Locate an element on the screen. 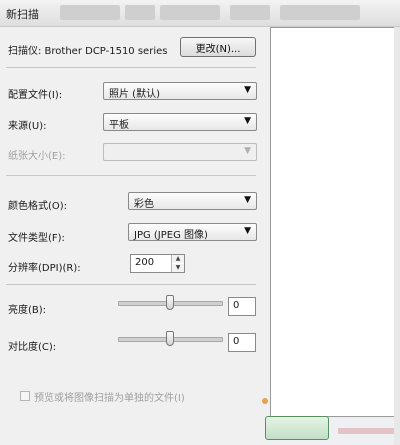 This screenshot has width=400, height=445. preview-button is located at coordinates (297, 428).